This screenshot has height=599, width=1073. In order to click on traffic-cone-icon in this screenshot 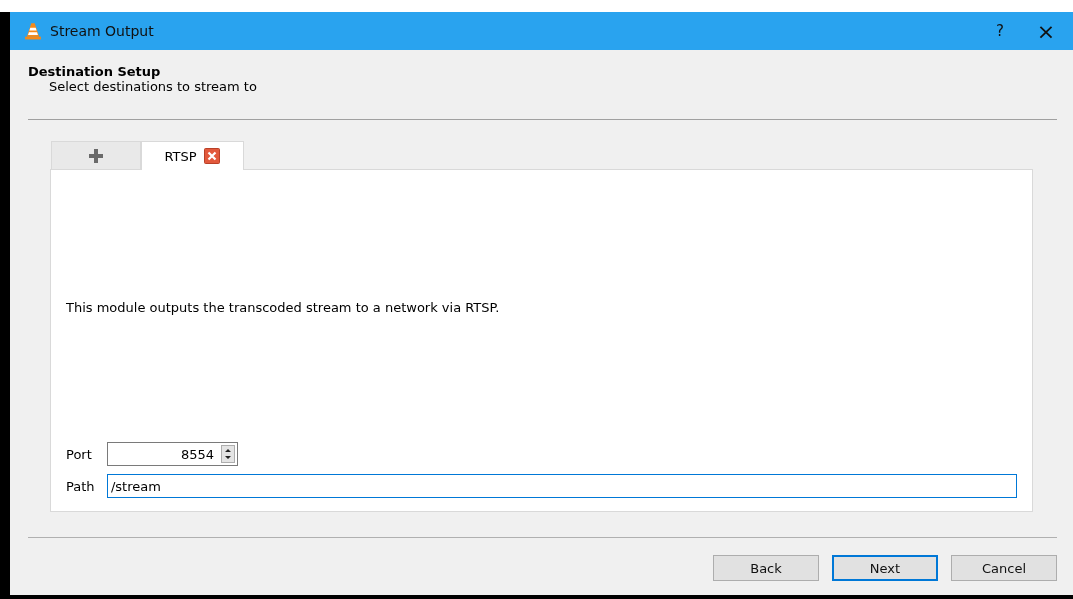, I will do `click(33, 31)`.